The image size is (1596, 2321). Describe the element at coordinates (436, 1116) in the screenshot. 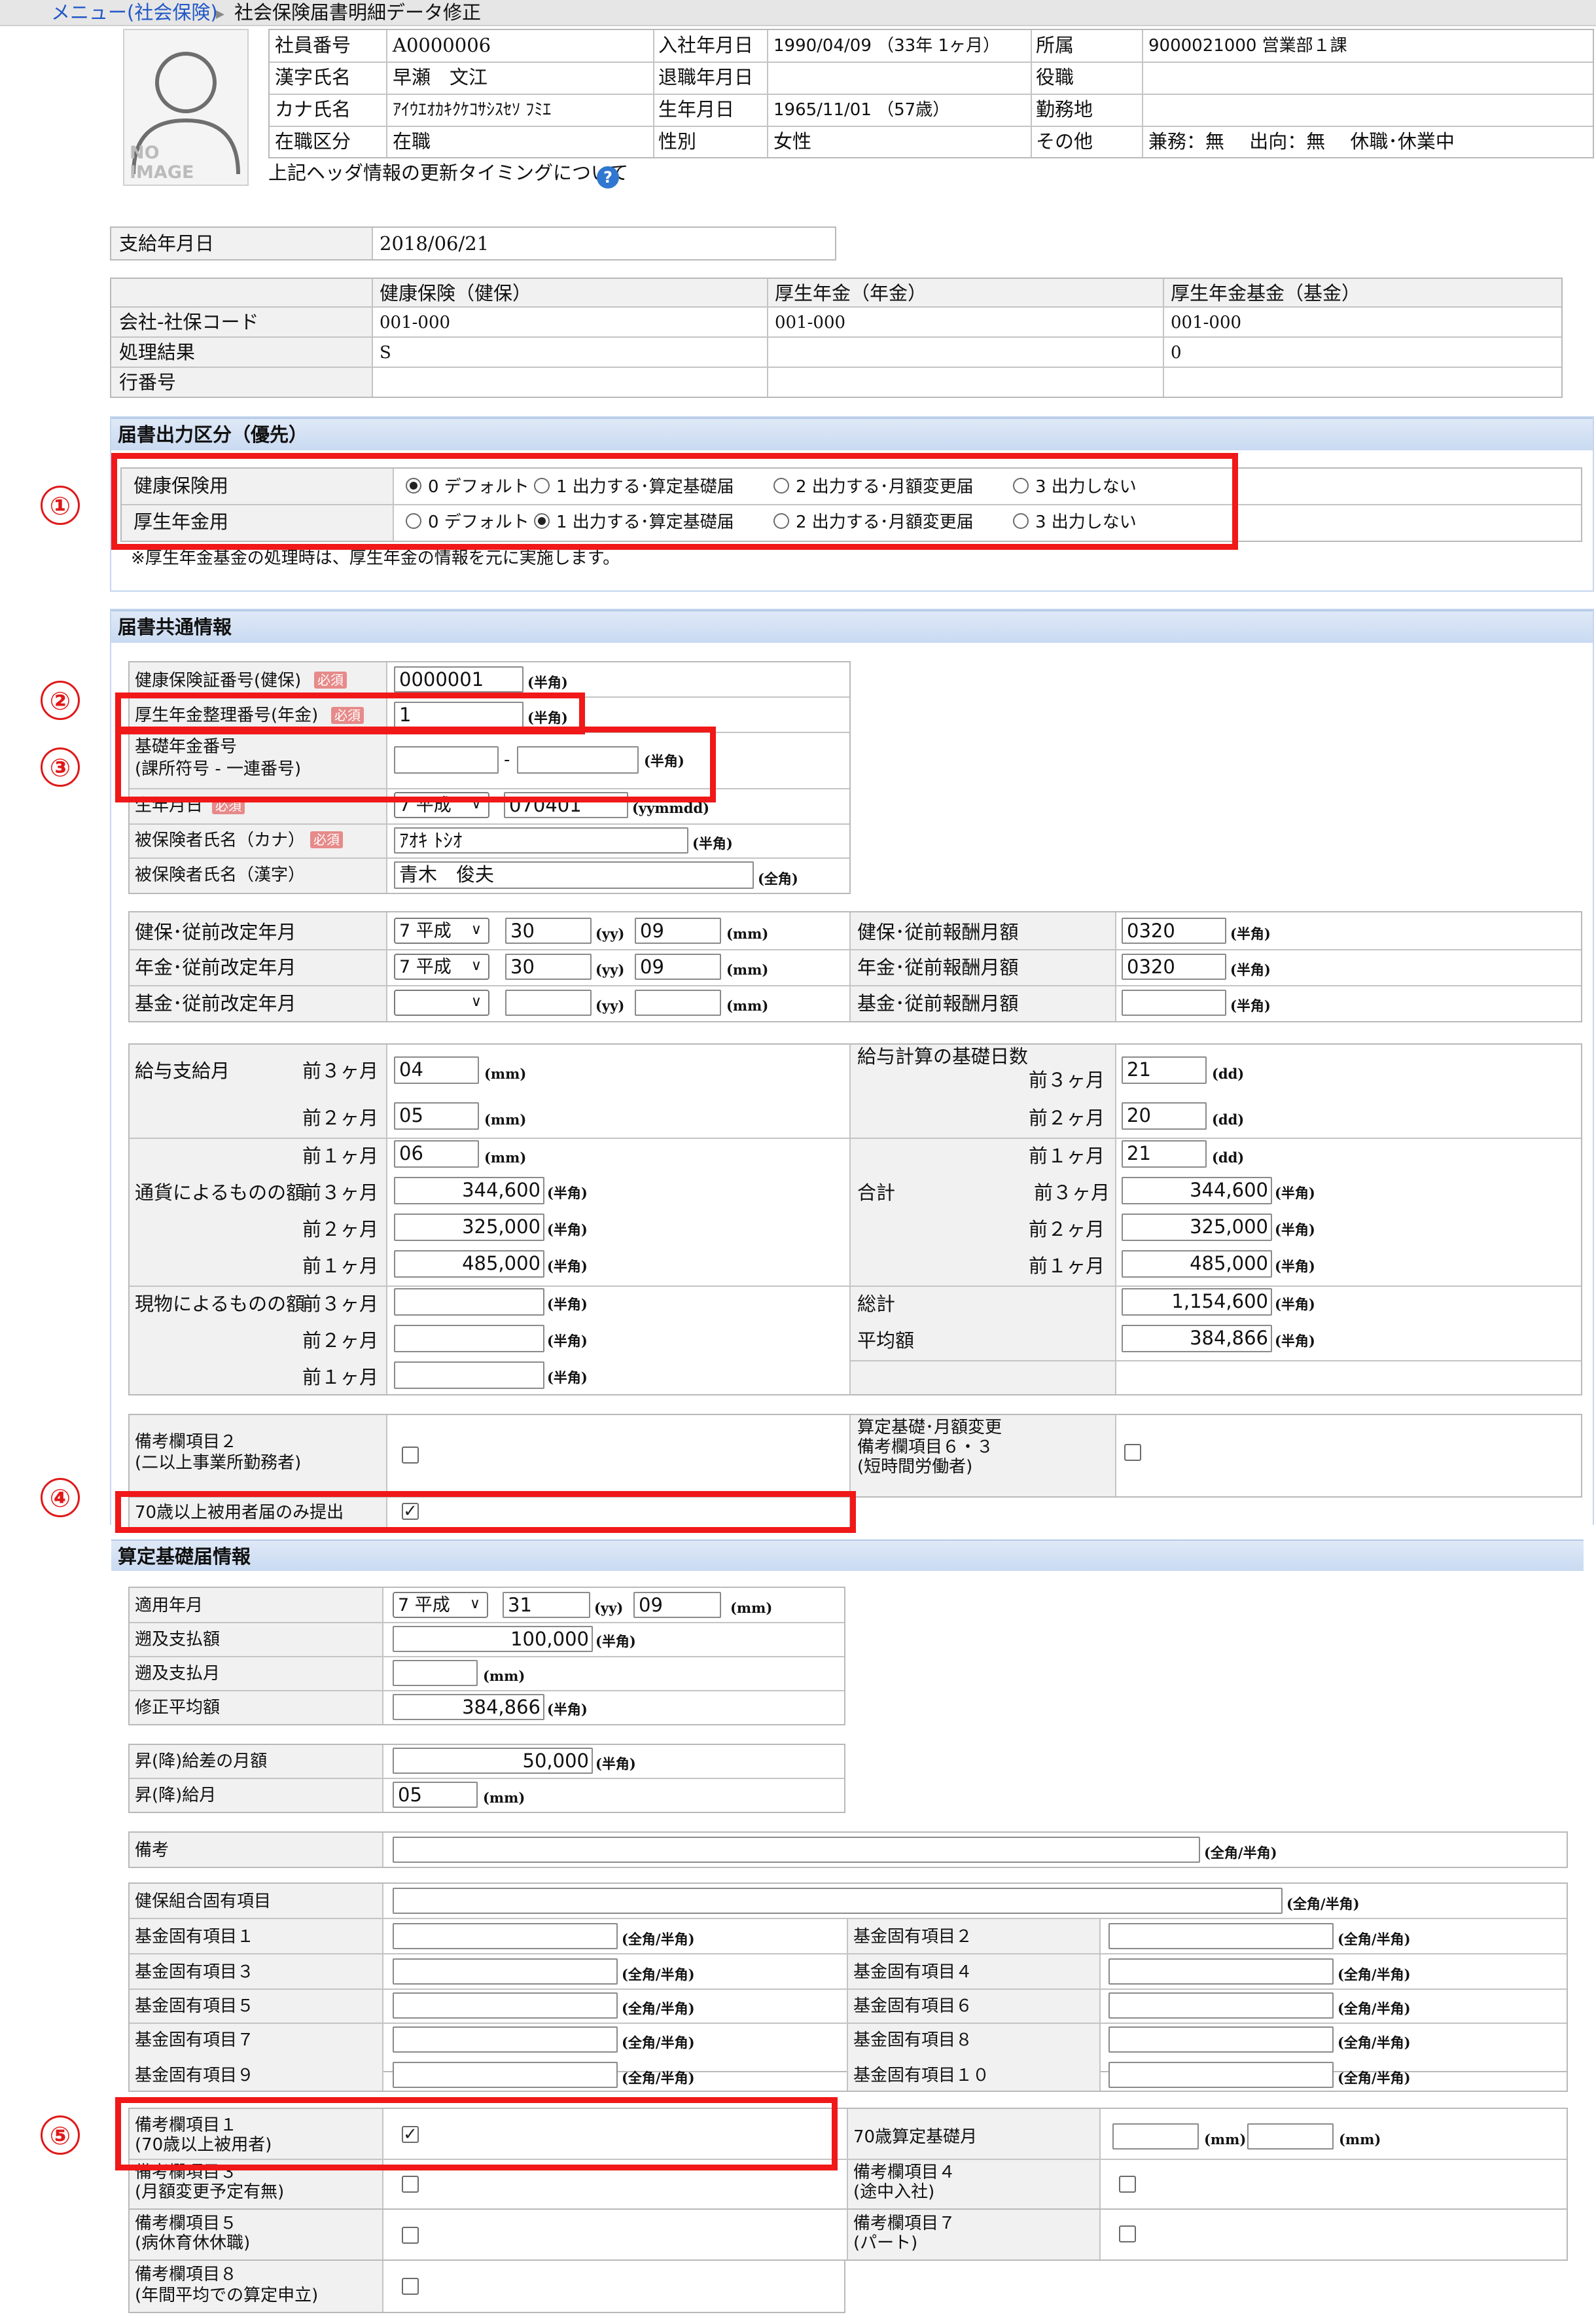

I see `pay-m2-input: 05` at that location.